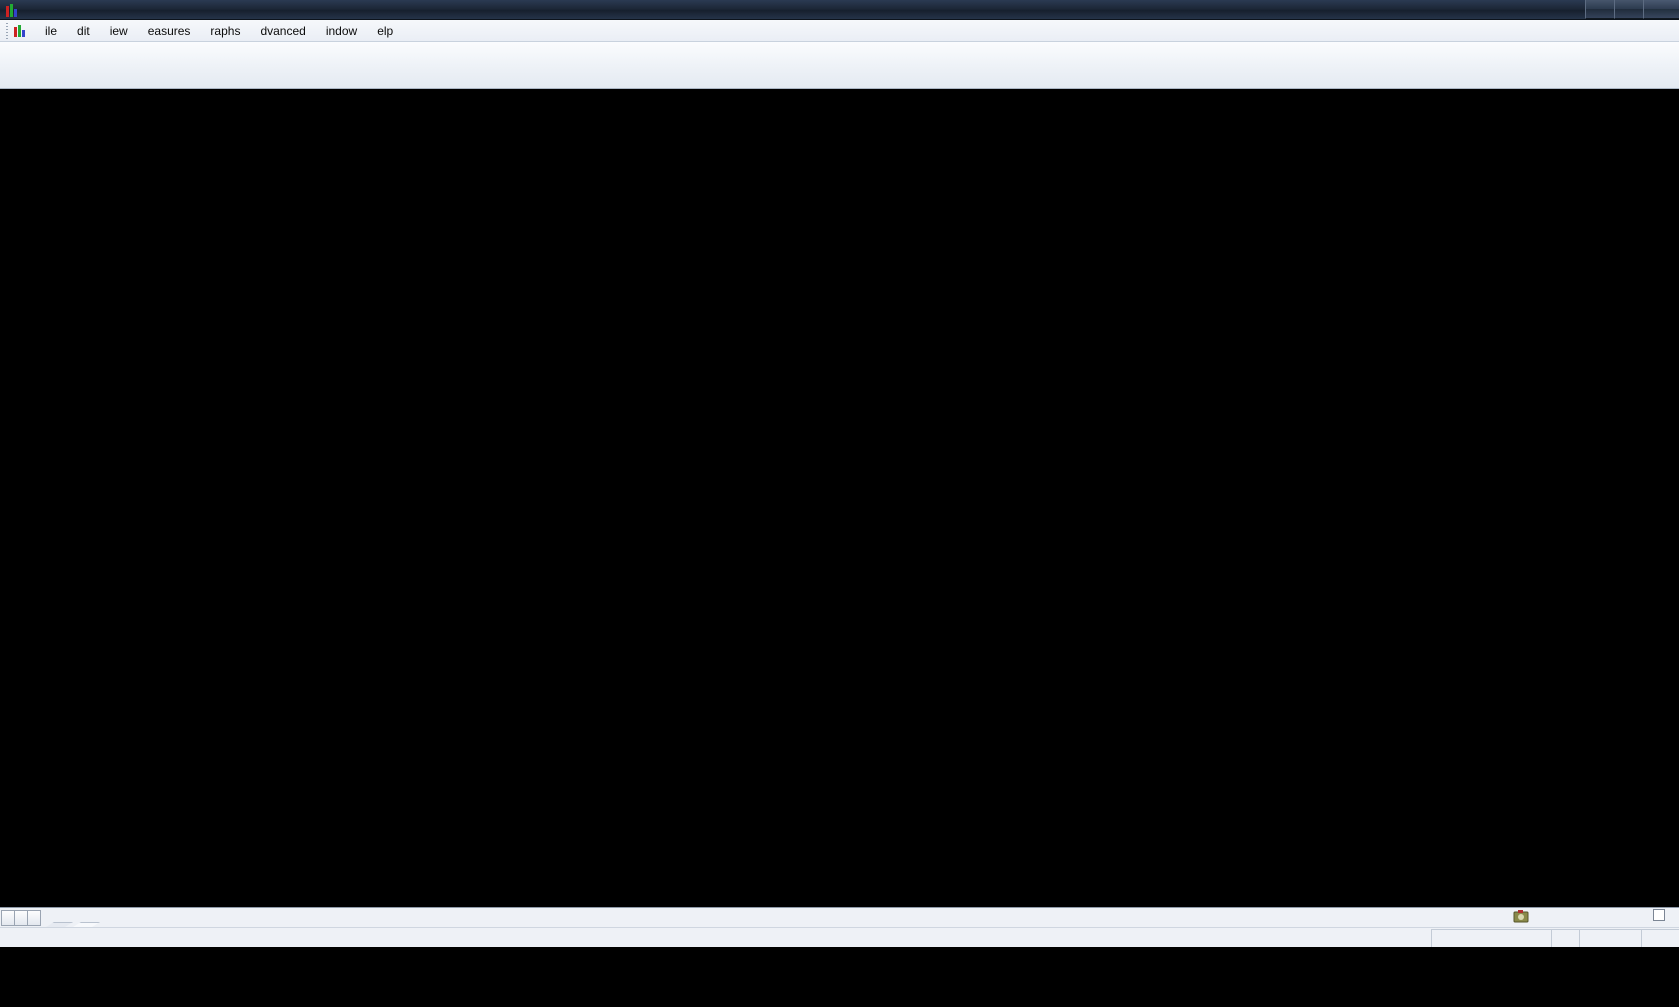 Image resolution: width=1679 pixels, height=1007 pixels. What do you see at coordinates (34, 918) in the screenshot?
I see `tab-next-button` at bounding box center [34, 918].